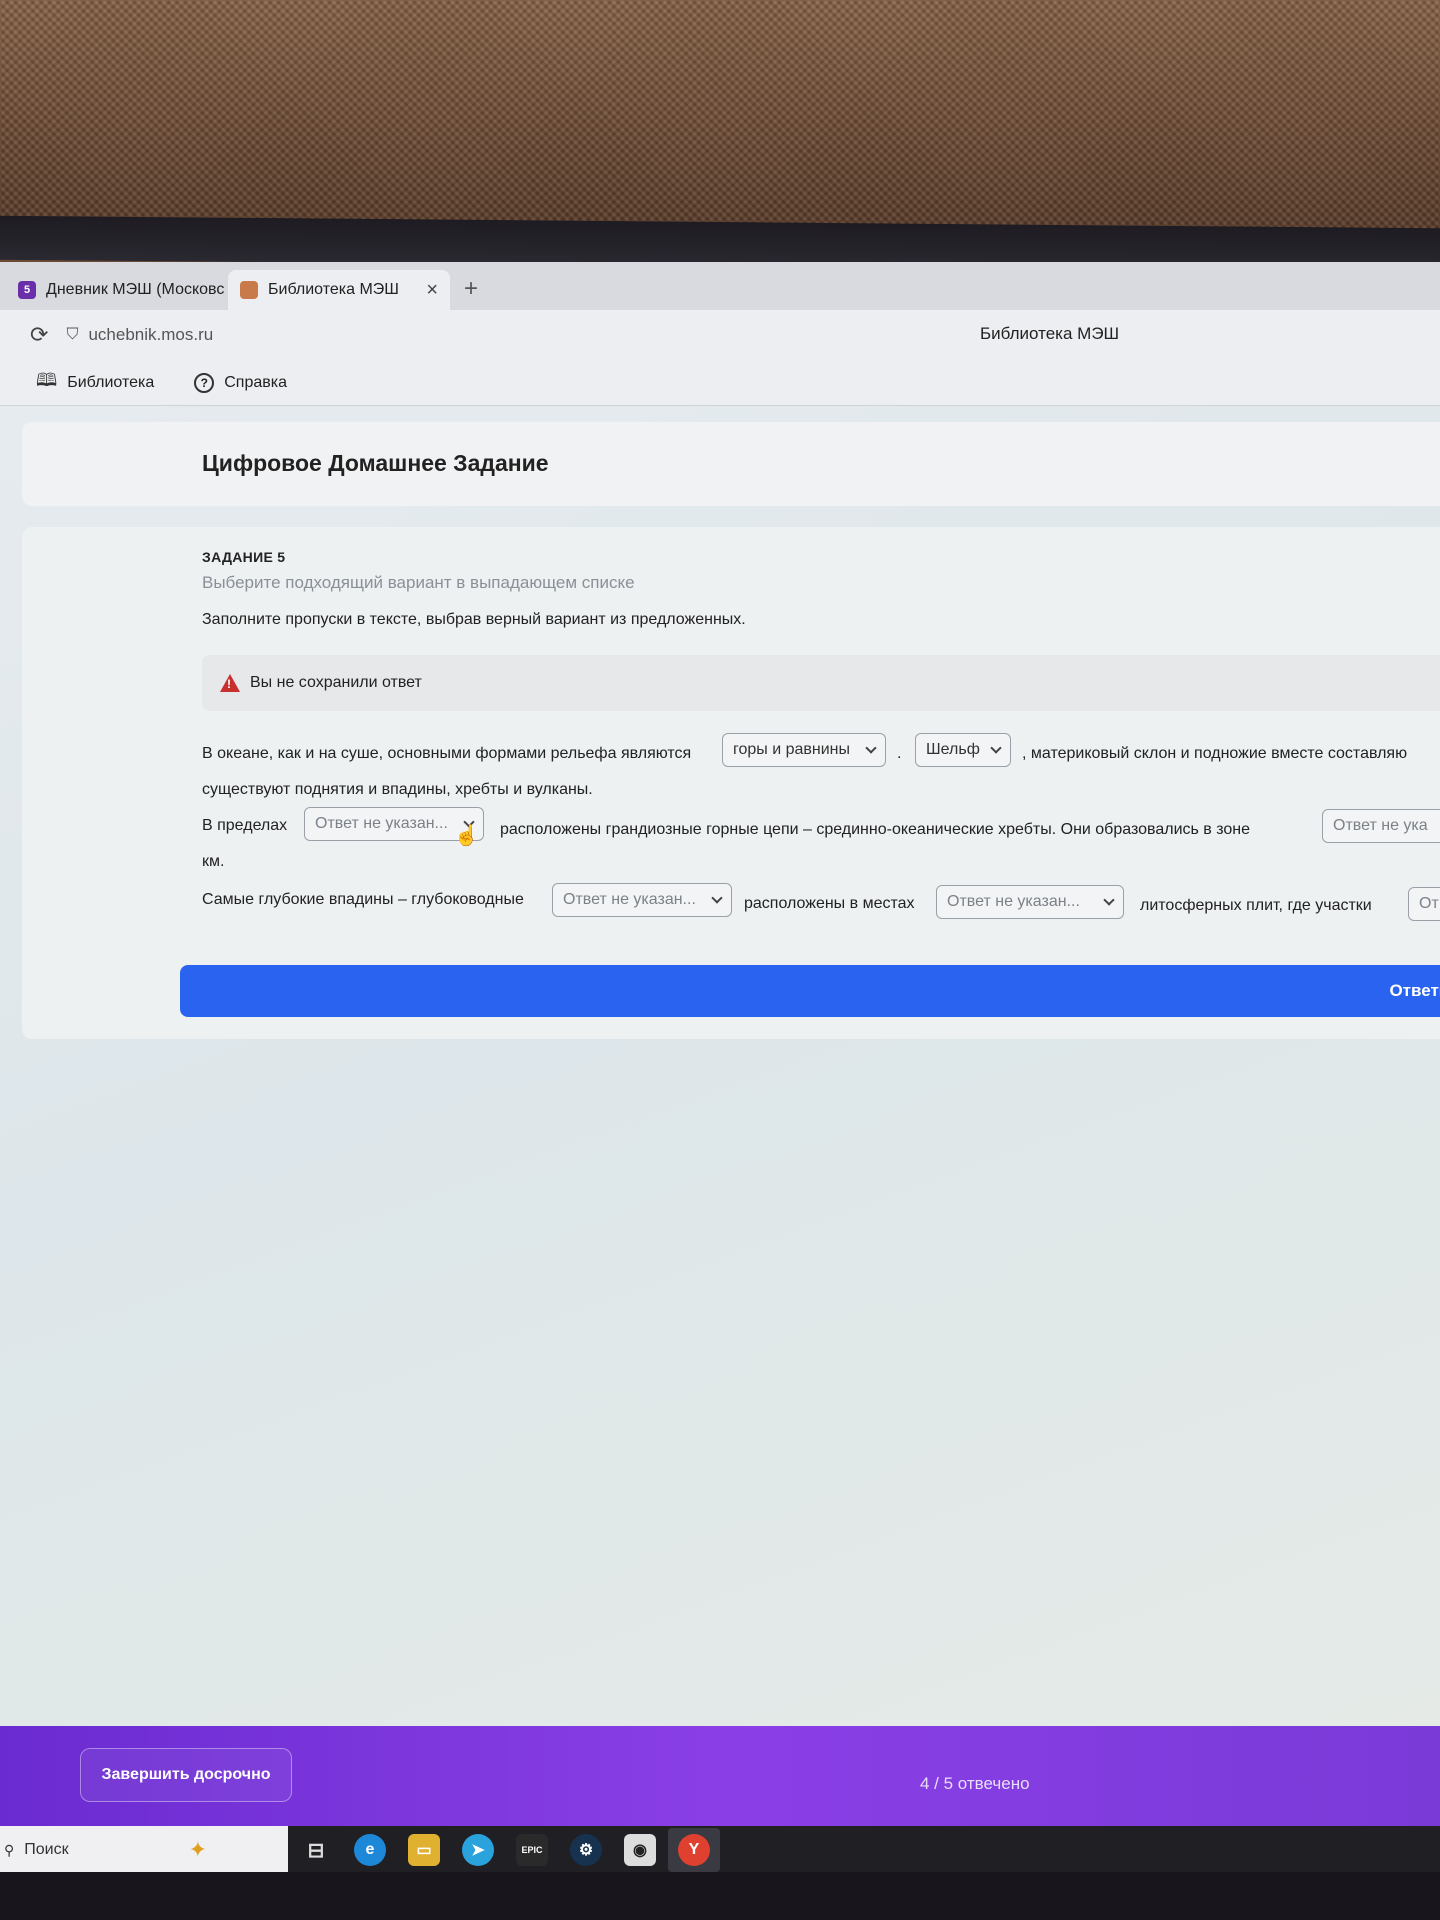 This screenshot has height=1920, width=1440. I want to click on monitor-bezel-bottom, so click(720, 1896).